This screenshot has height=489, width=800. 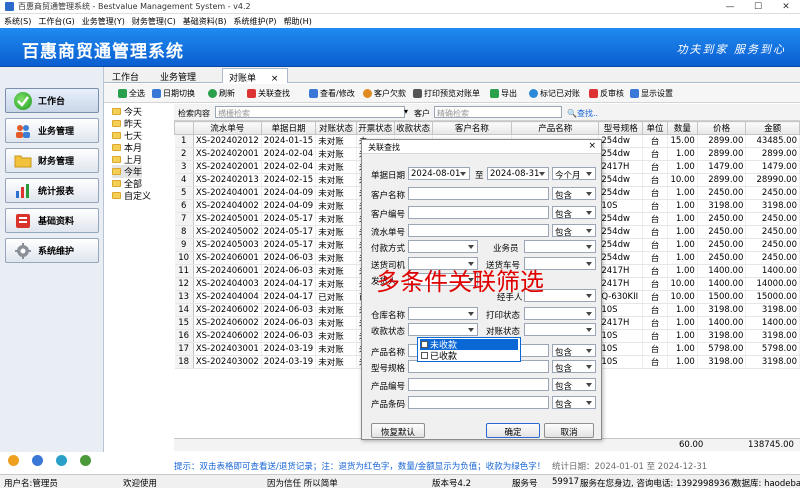 I want to click on info-icon, so click(x=37, y=460).